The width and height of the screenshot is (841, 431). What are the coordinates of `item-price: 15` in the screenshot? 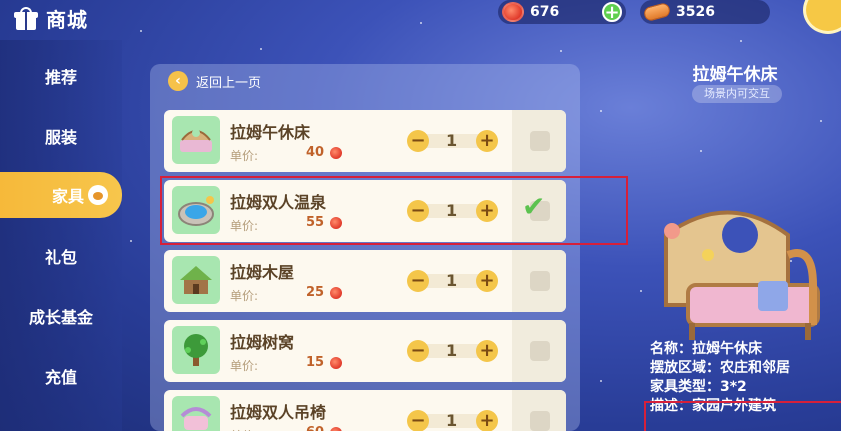 It's located at (315, 362).